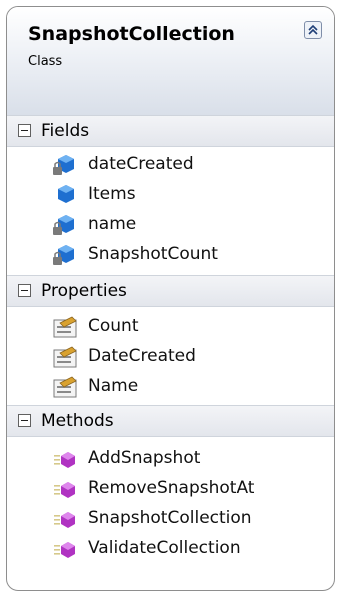  I want to click on class-kind: Class, so click(45, 61).